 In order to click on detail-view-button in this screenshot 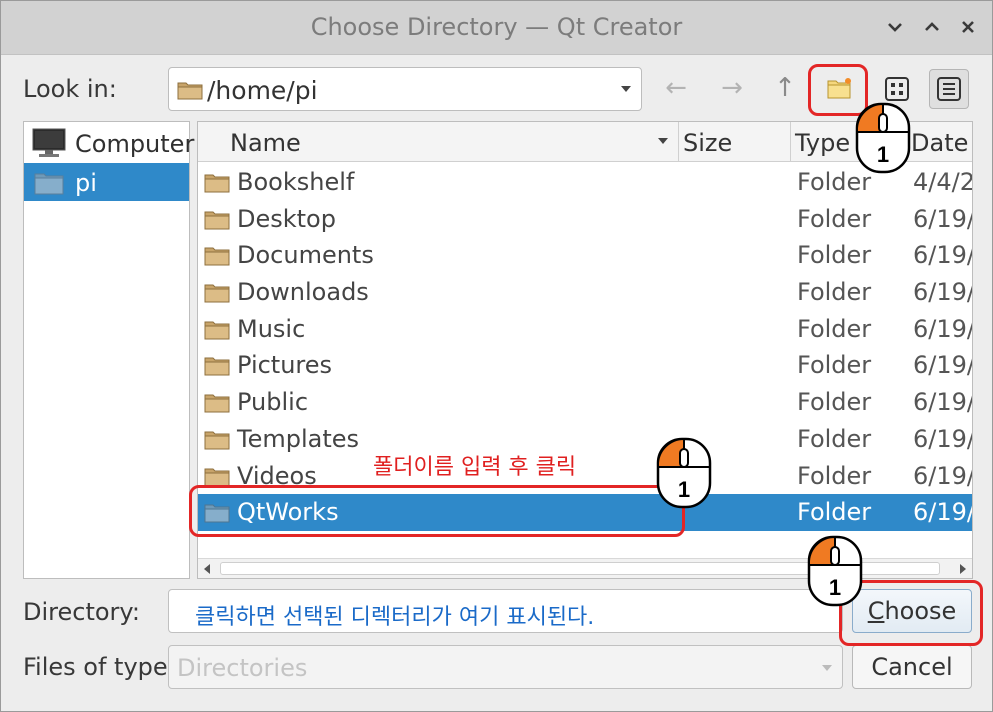, I will do `click(949, 89)`.